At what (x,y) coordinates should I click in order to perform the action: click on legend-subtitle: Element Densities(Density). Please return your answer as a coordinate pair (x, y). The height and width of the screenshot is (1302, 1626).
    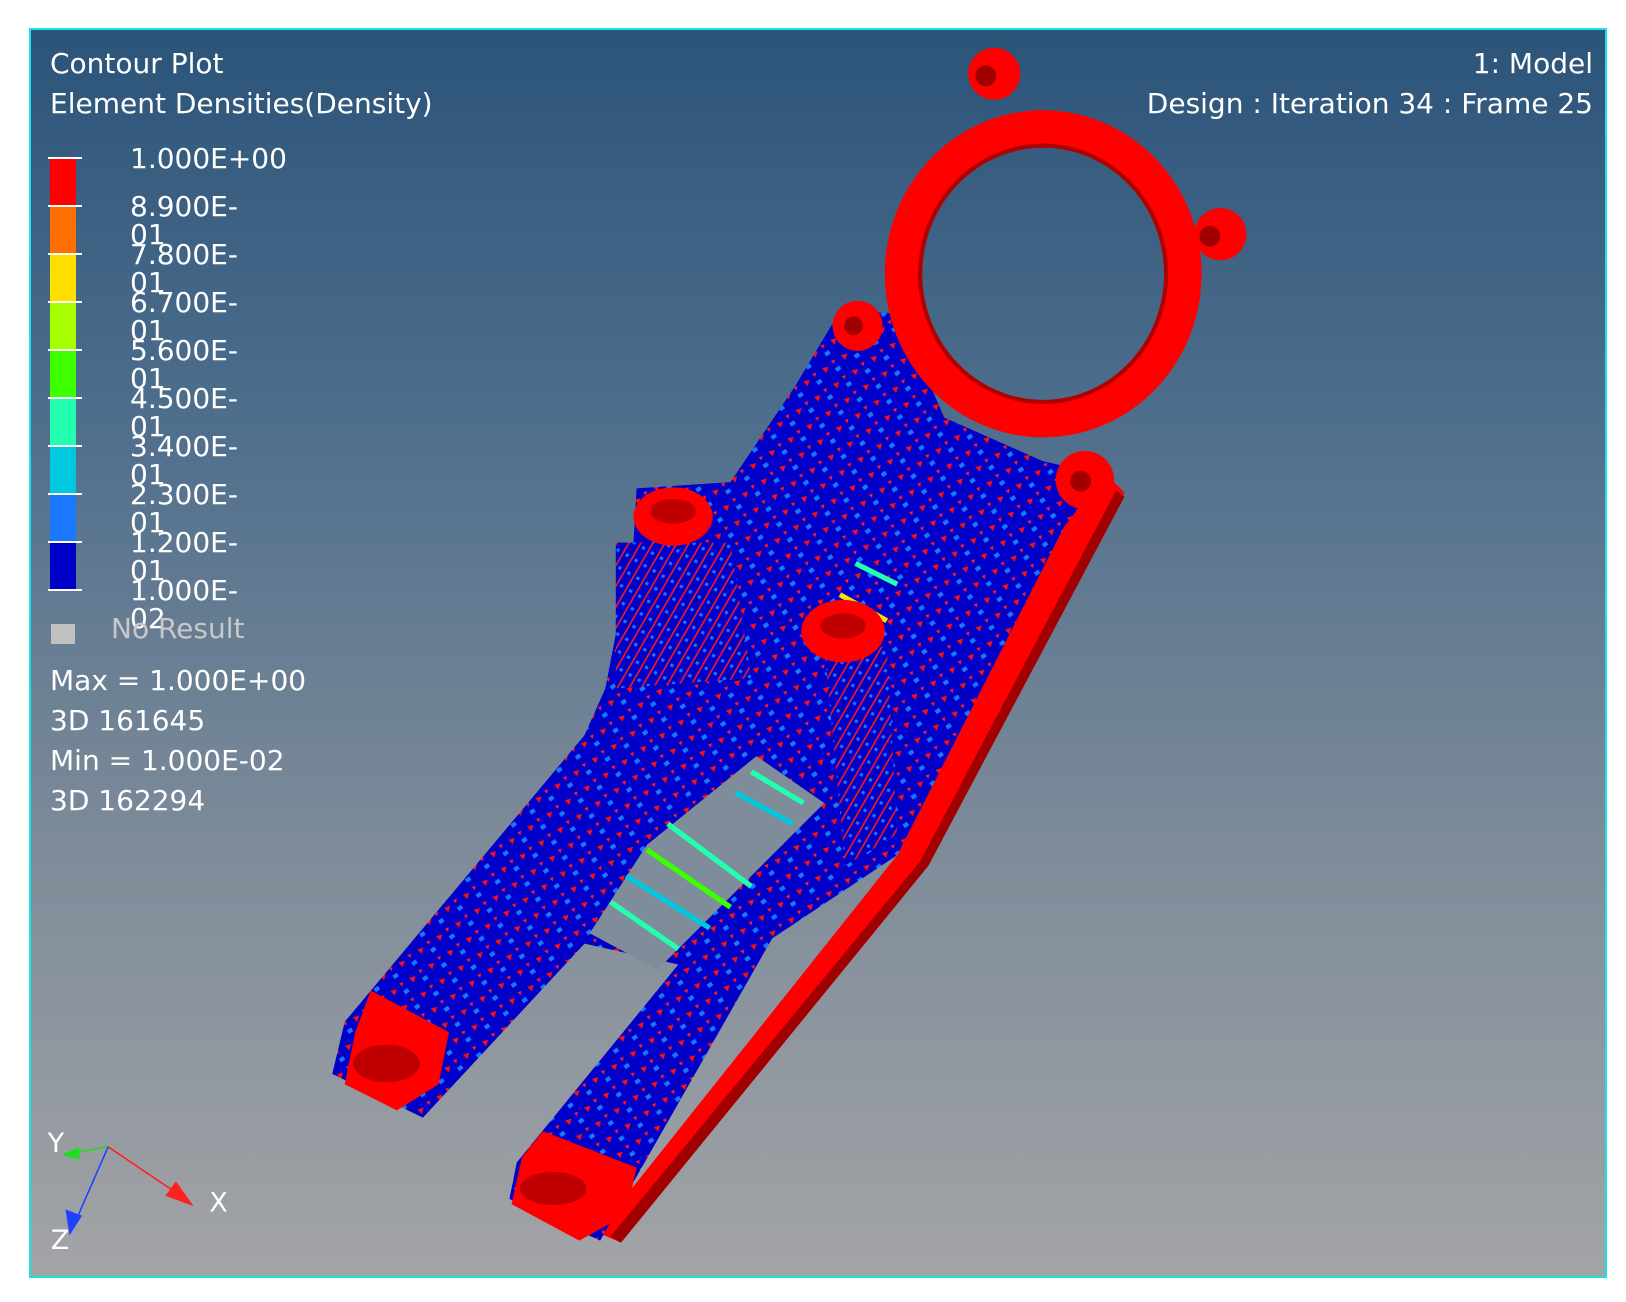
    Looking at the image, I should click on (241, 103).